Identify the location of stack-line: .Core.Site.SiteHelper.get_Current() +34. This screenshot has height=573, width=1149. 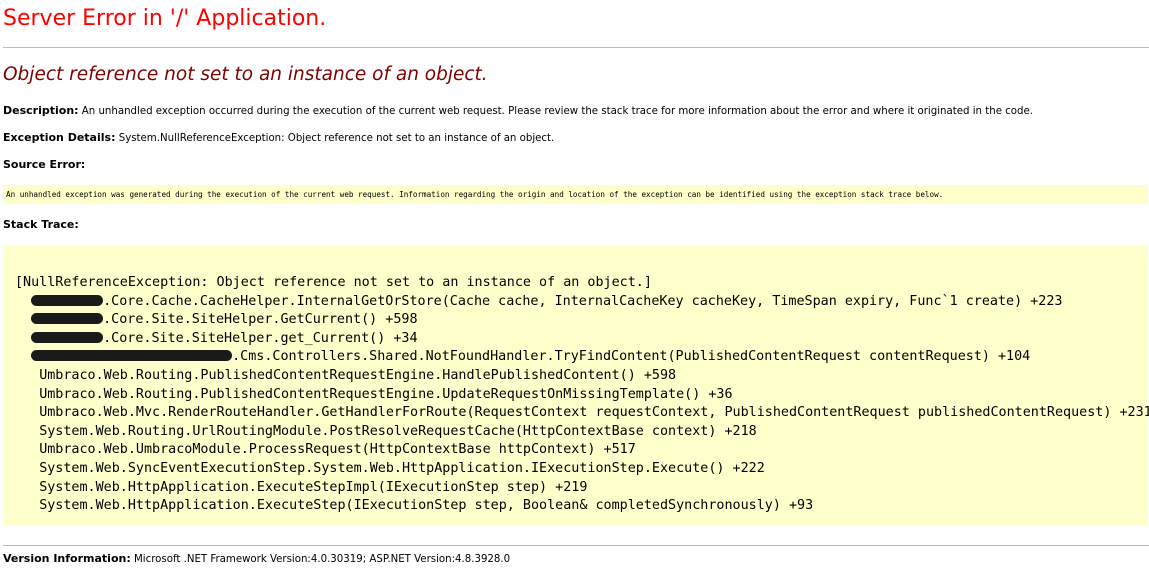
(582, 339).